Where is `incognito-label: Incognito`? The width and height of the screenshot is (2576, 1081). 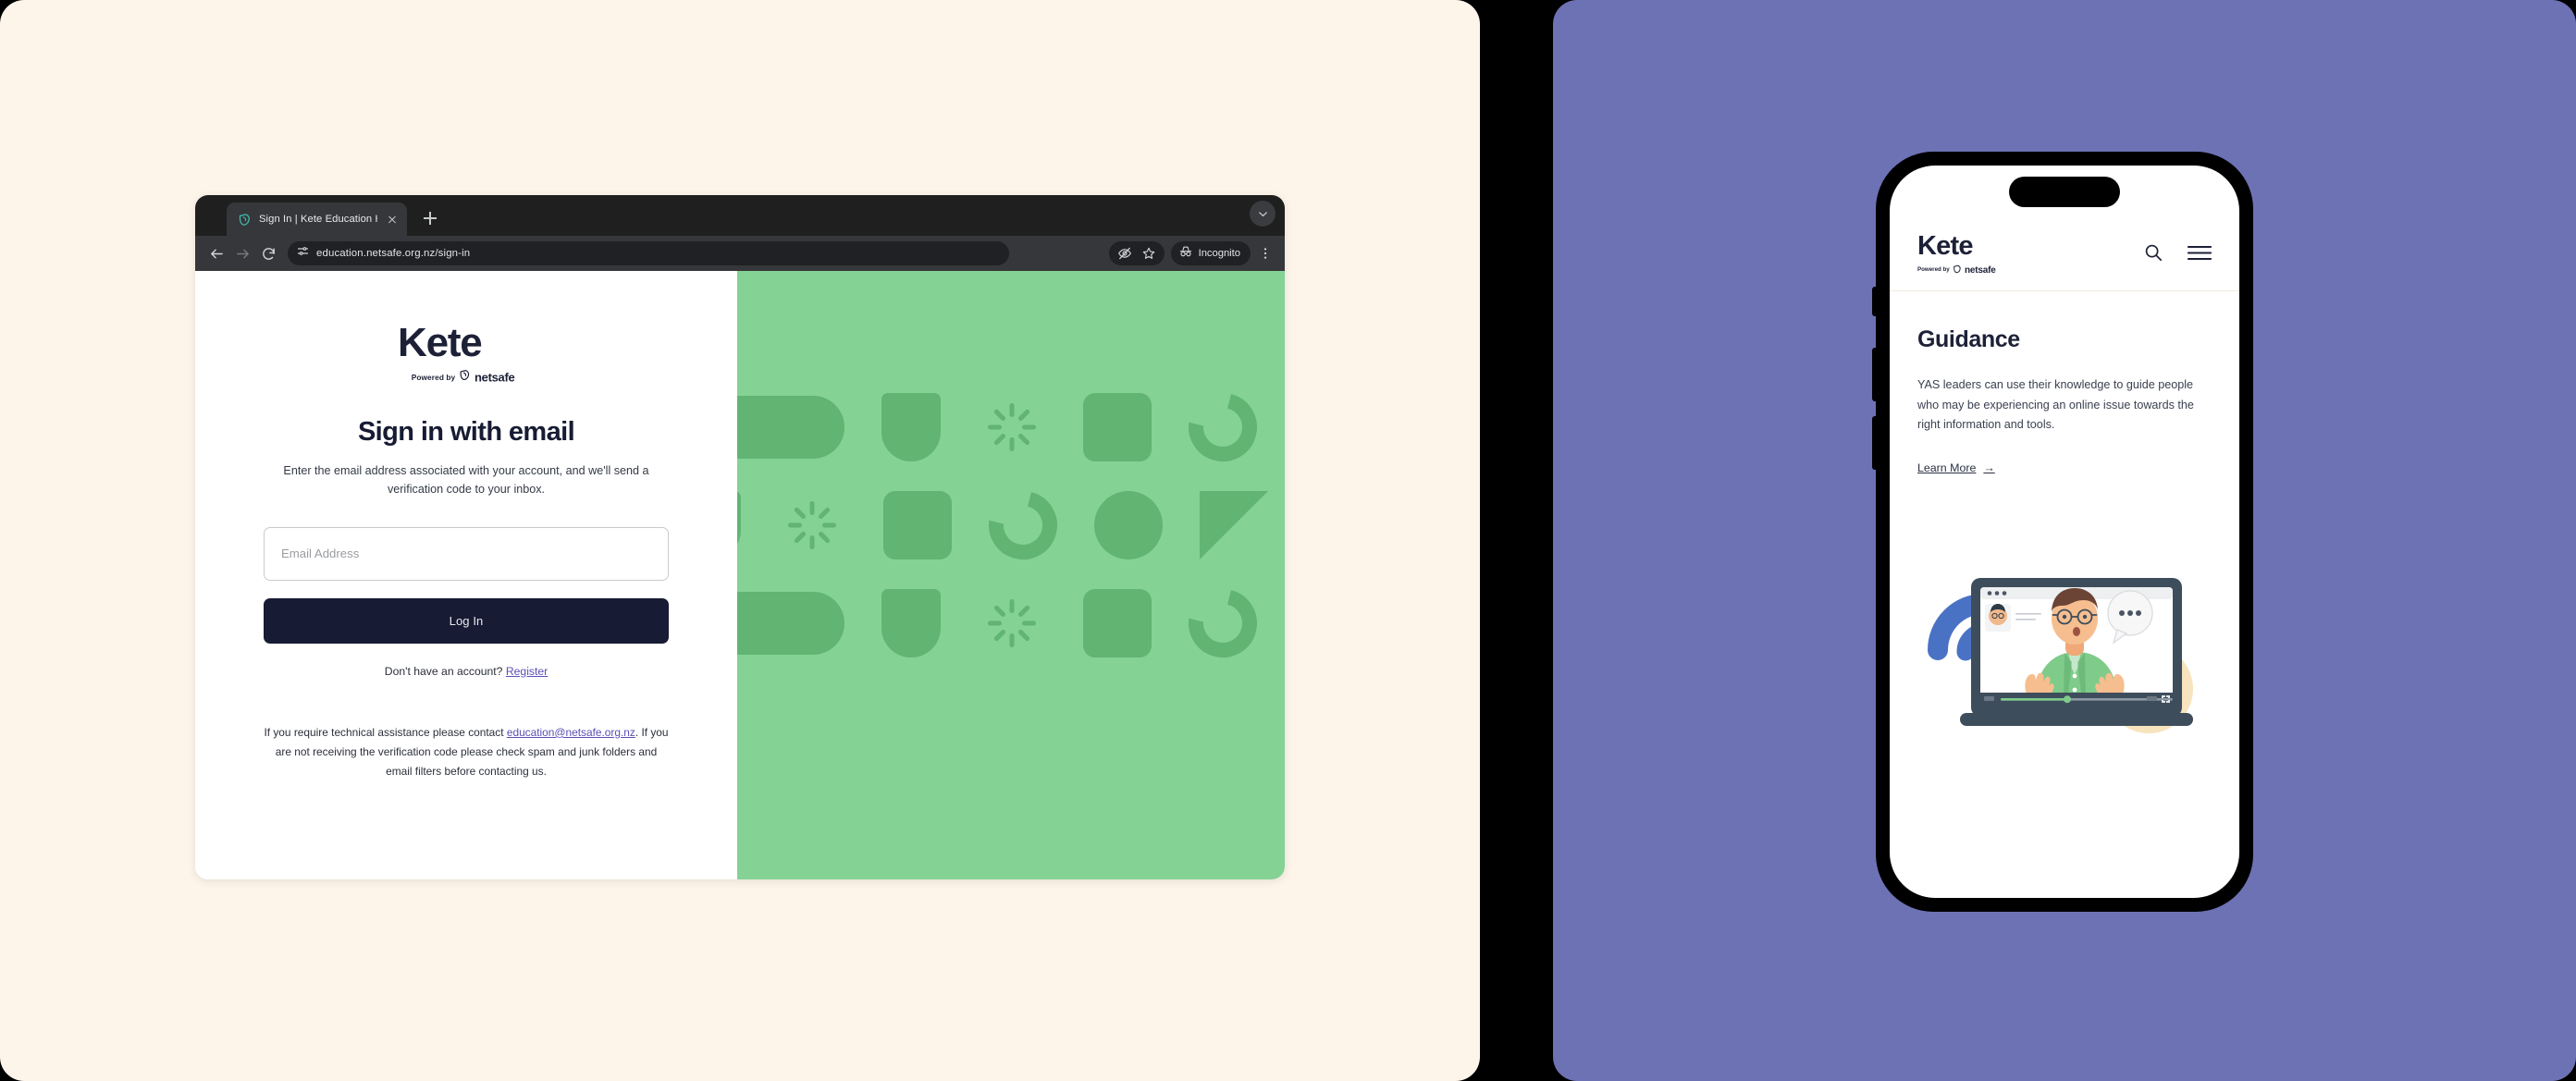
incognito-label: Incognito is located at coordinates (1219, 254).